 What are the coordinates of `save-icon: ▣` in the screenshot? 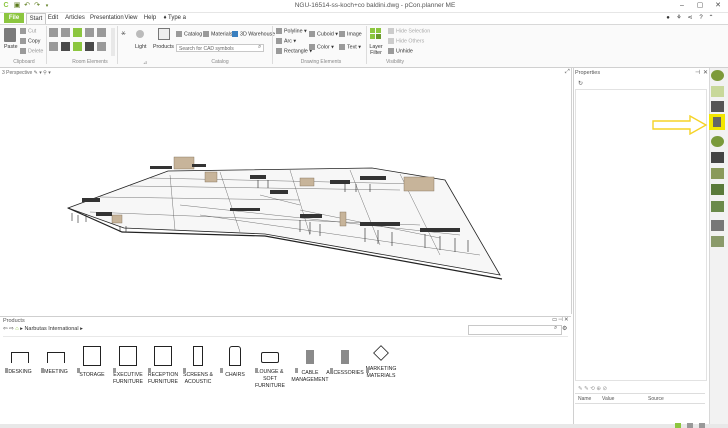 It's located at (17, 6).